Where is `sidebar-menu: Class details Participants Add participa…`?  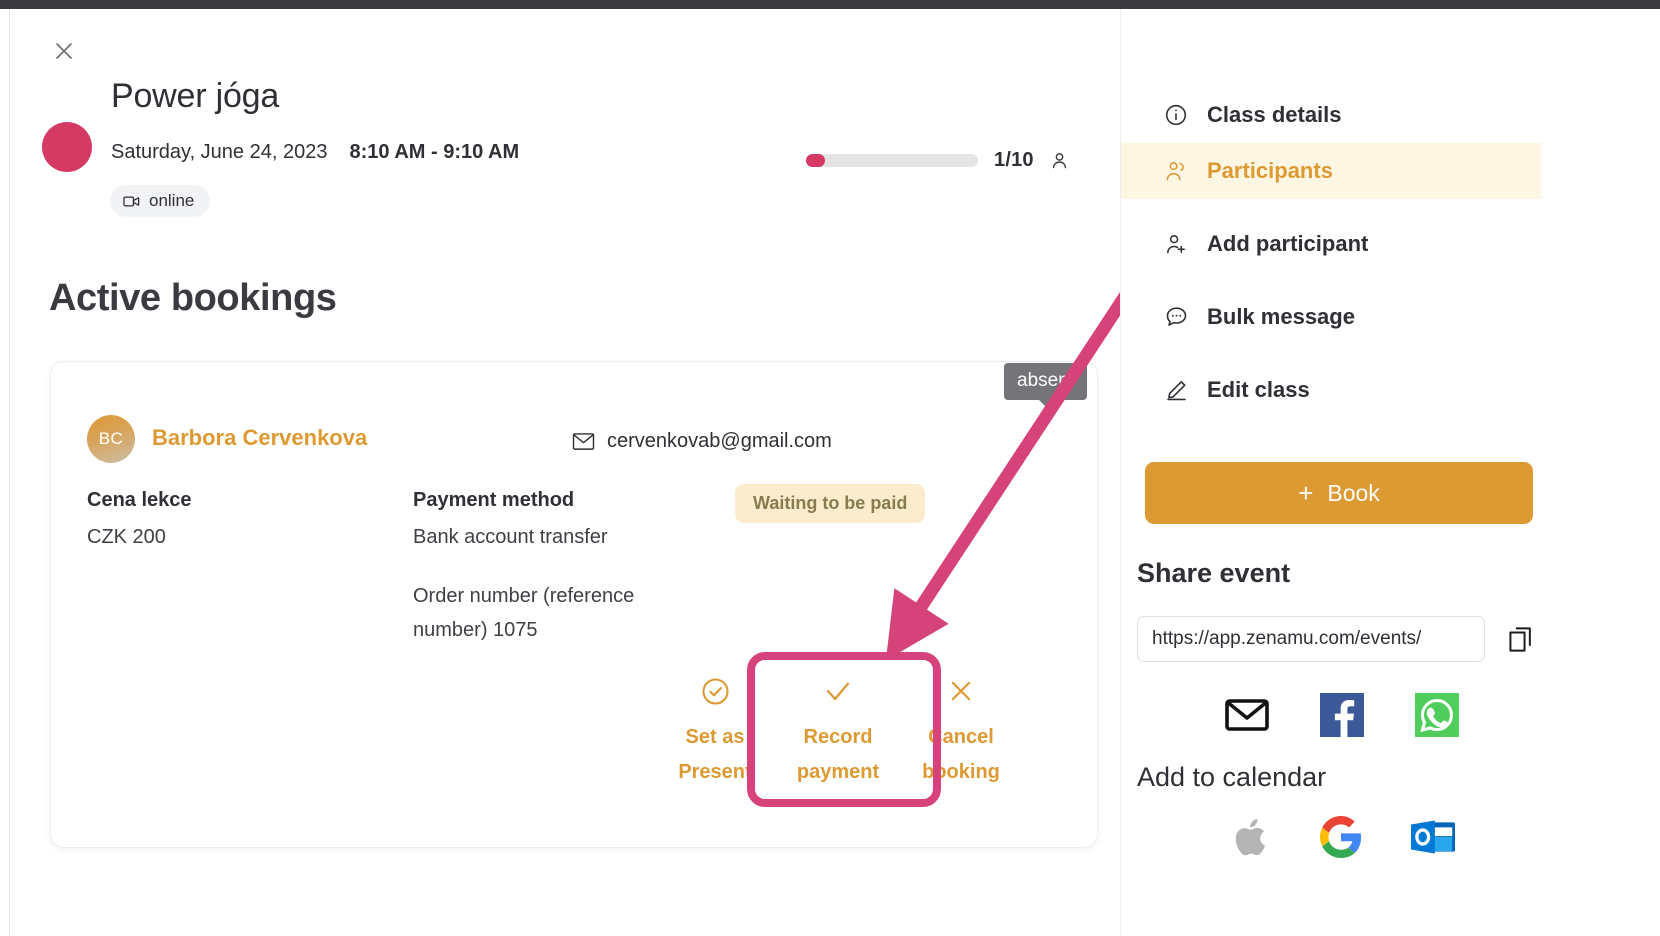 sidebar-menu: Class details Participants Add participa… is located at coordinates (1331, 252).